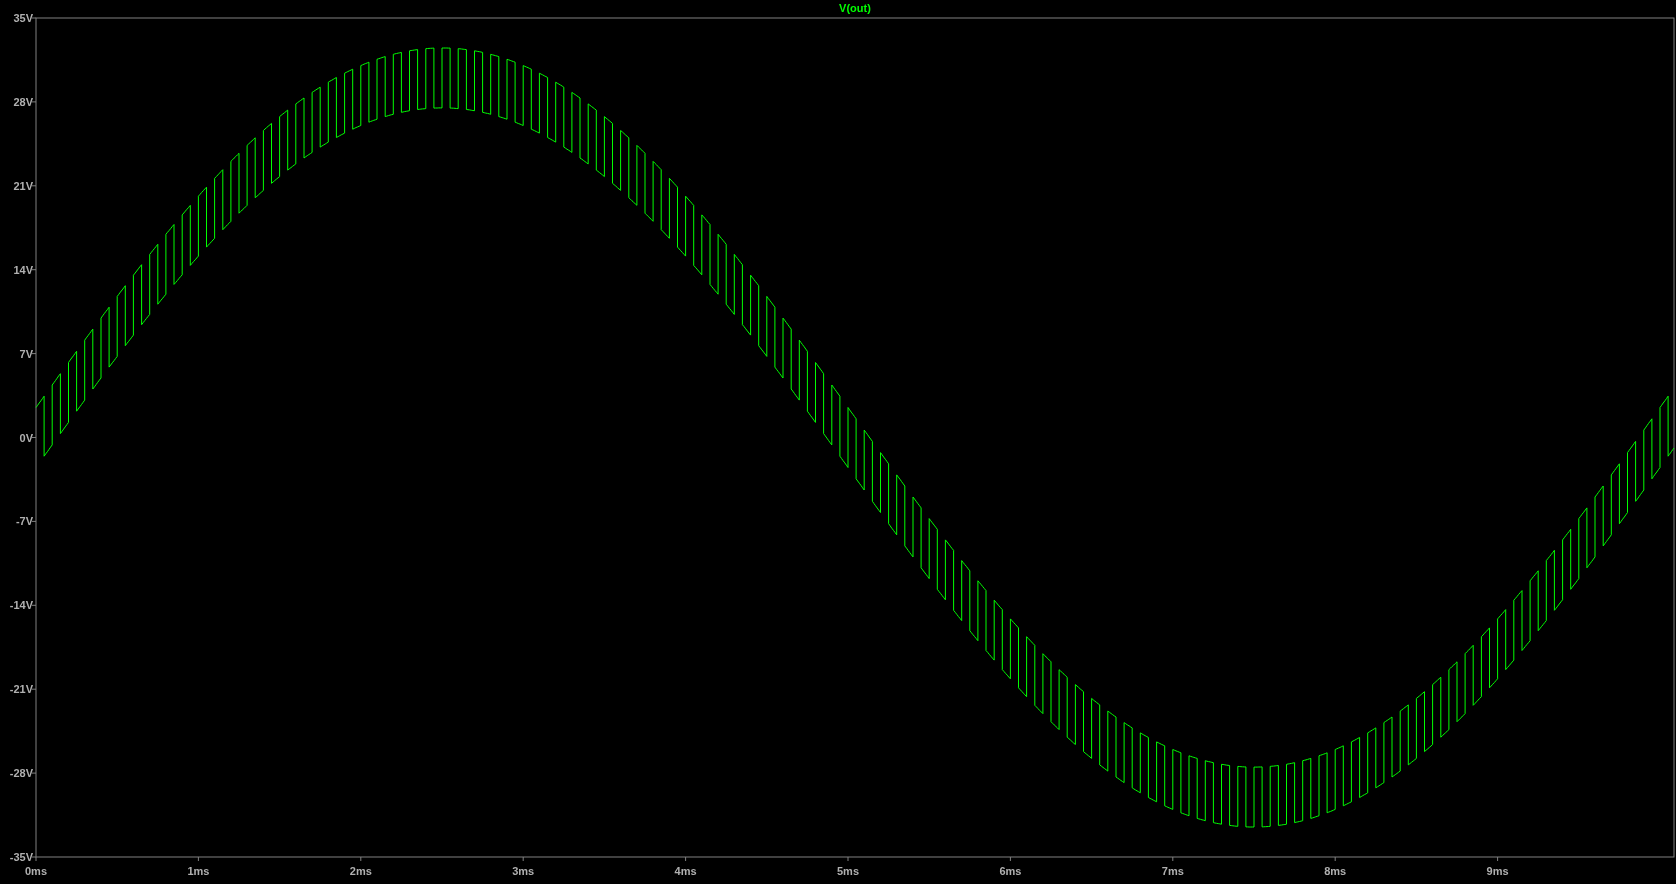  Describe the element at coordinates (23, 101) in the screenshot. I see `y-axis-label: 28V` at that location.